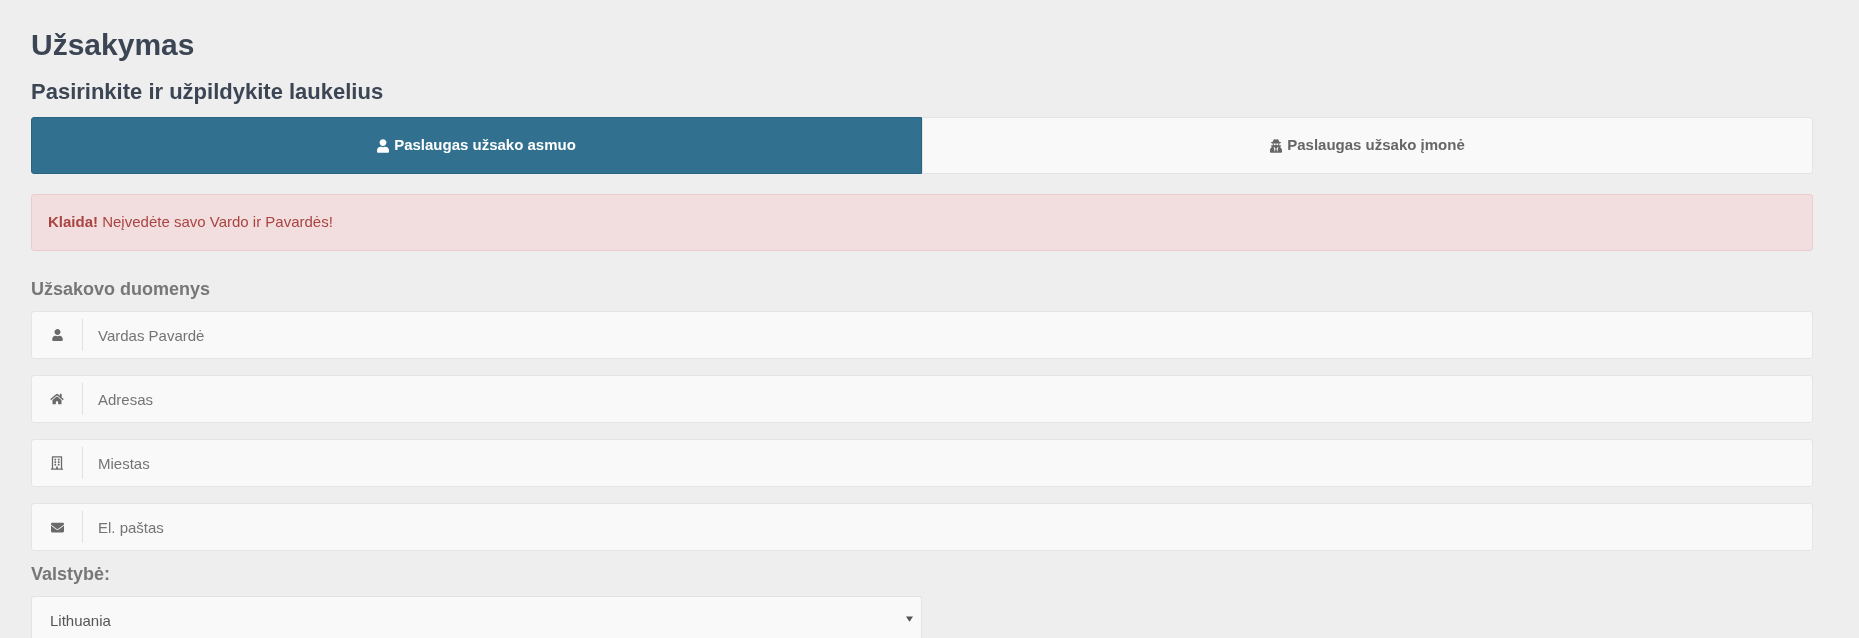  What do you see at coordinates (909, 619) in the screenshot?
I see `caret-icon` at bounding box center [909, 619].